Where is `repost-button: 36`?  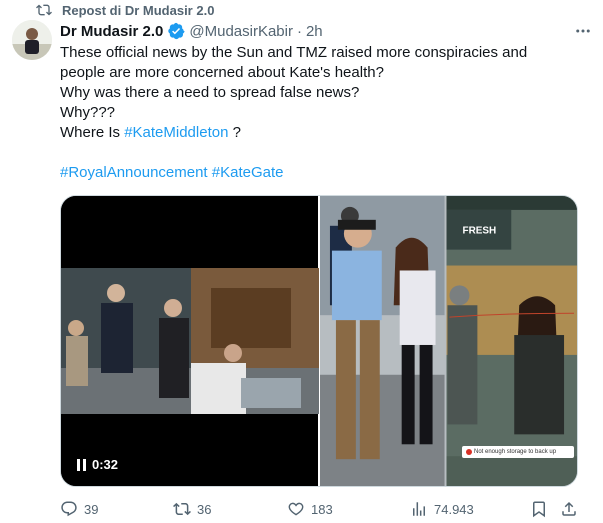 repost-button: 36 is located at coordinates (192, 509).